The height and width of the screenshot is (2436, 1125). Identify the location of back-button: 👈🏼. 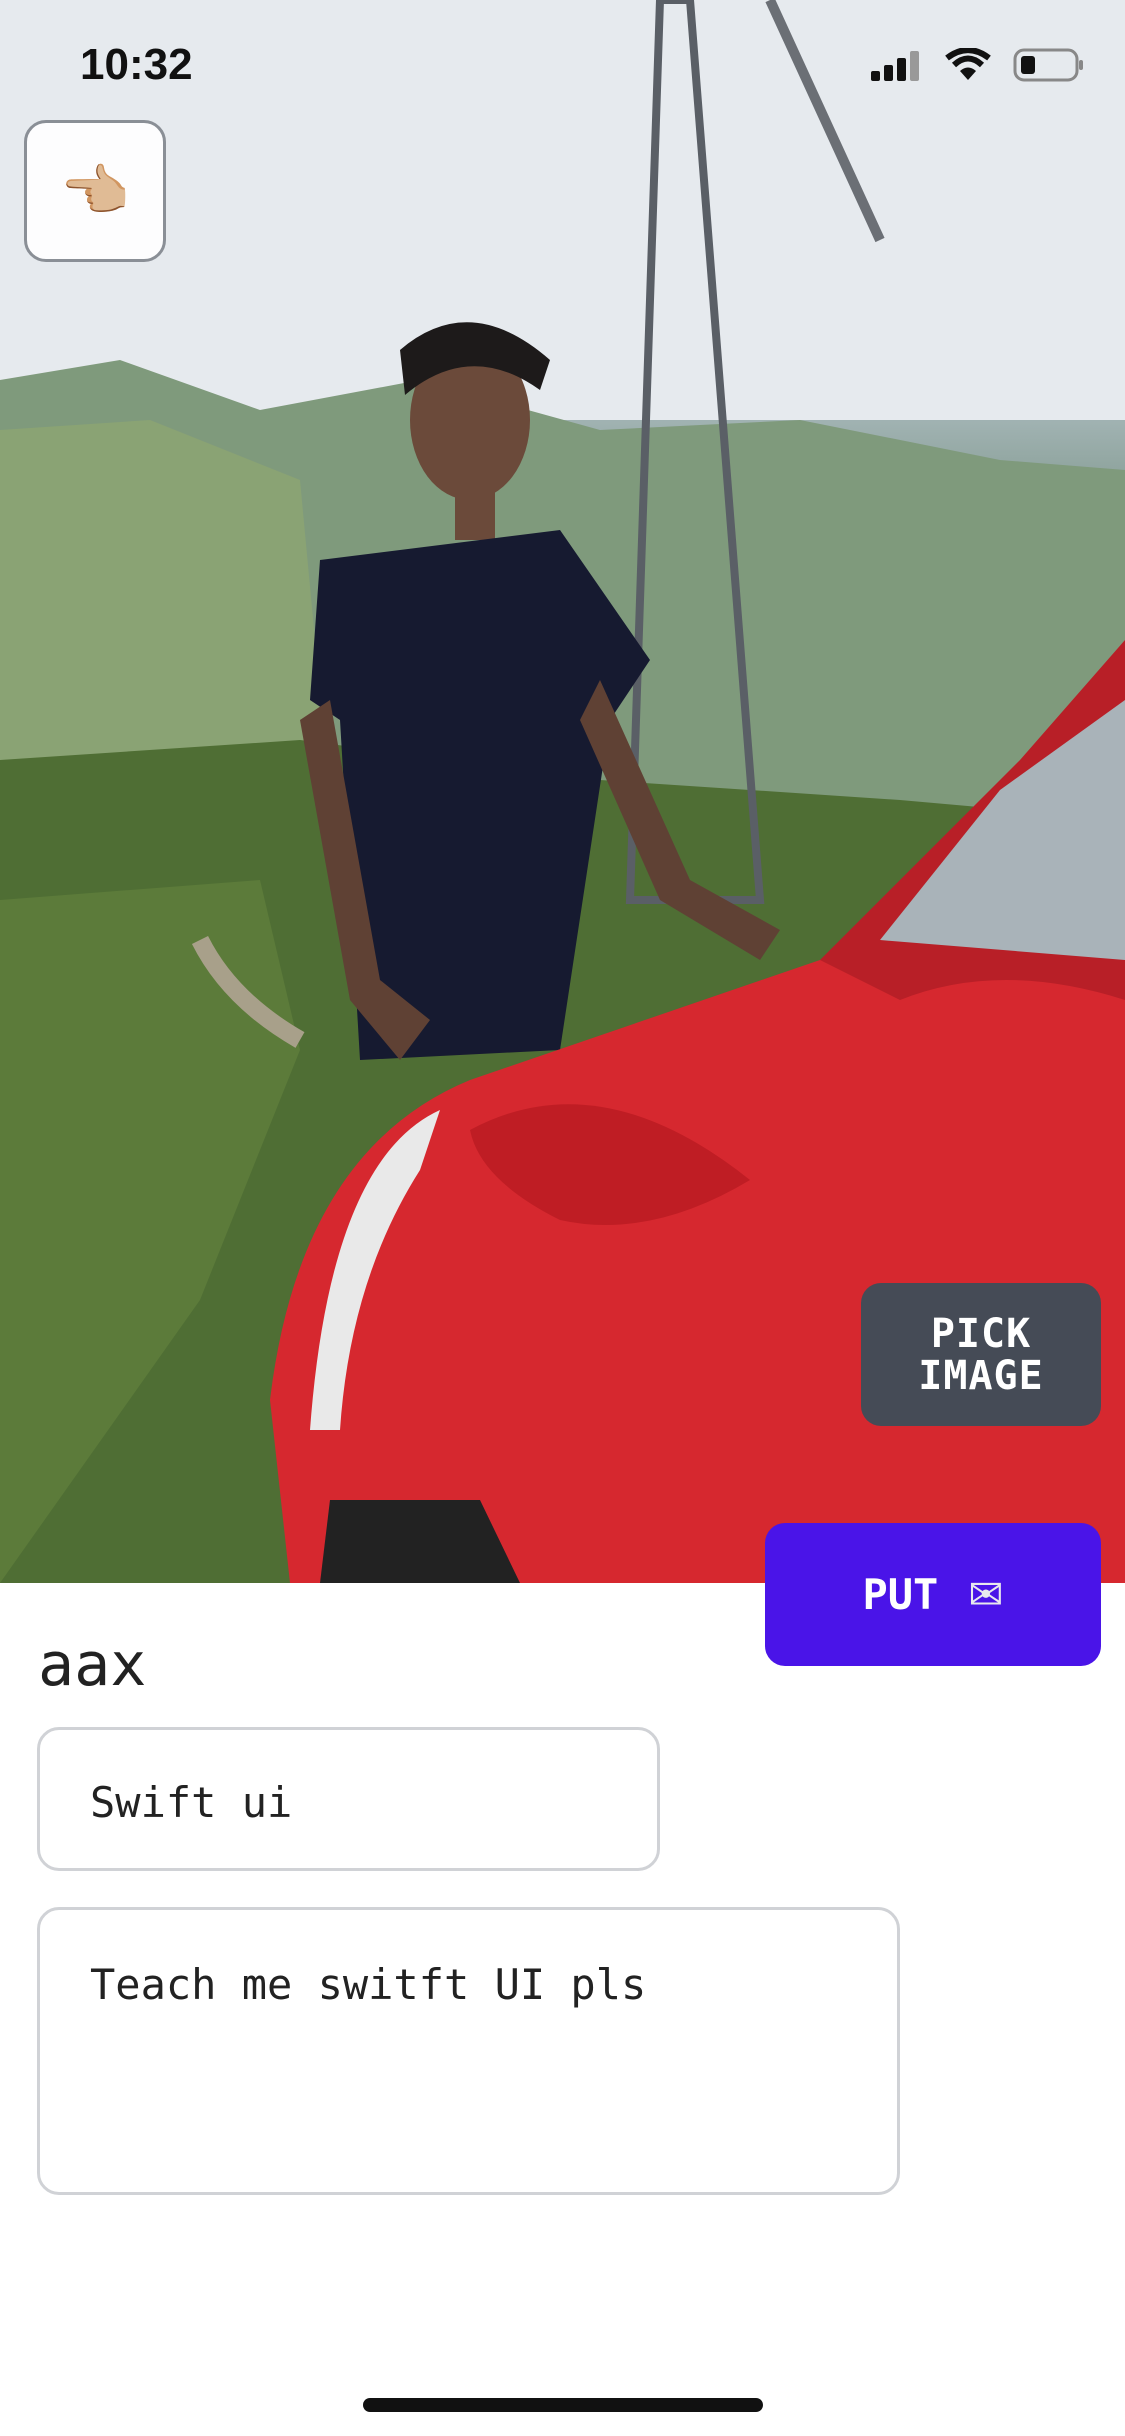
(95, 191).